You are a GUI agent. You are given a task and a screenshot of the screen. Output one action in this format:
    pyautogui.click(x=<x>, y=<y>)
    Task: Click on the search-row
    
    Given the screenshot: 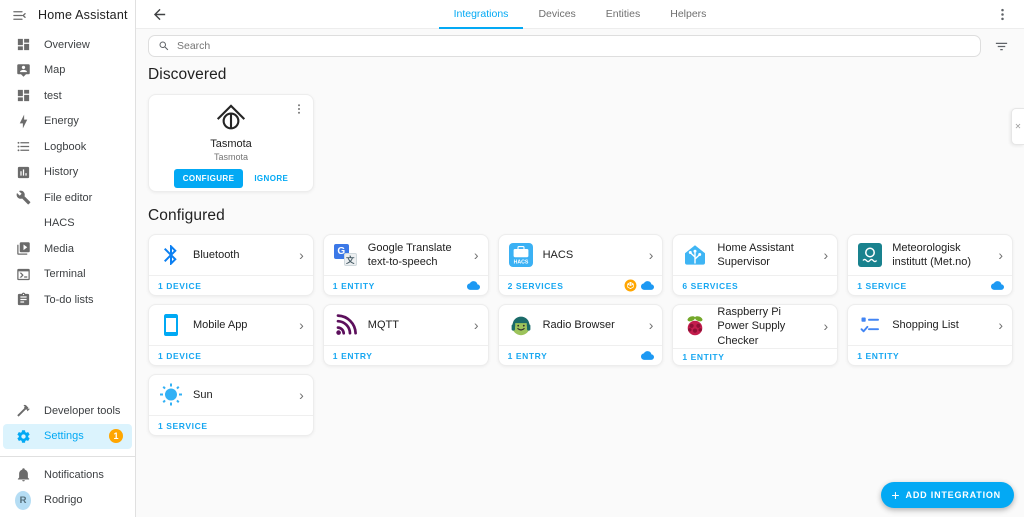 What is the action you would take?
    pyautogui.click(x=580, y=46)
    